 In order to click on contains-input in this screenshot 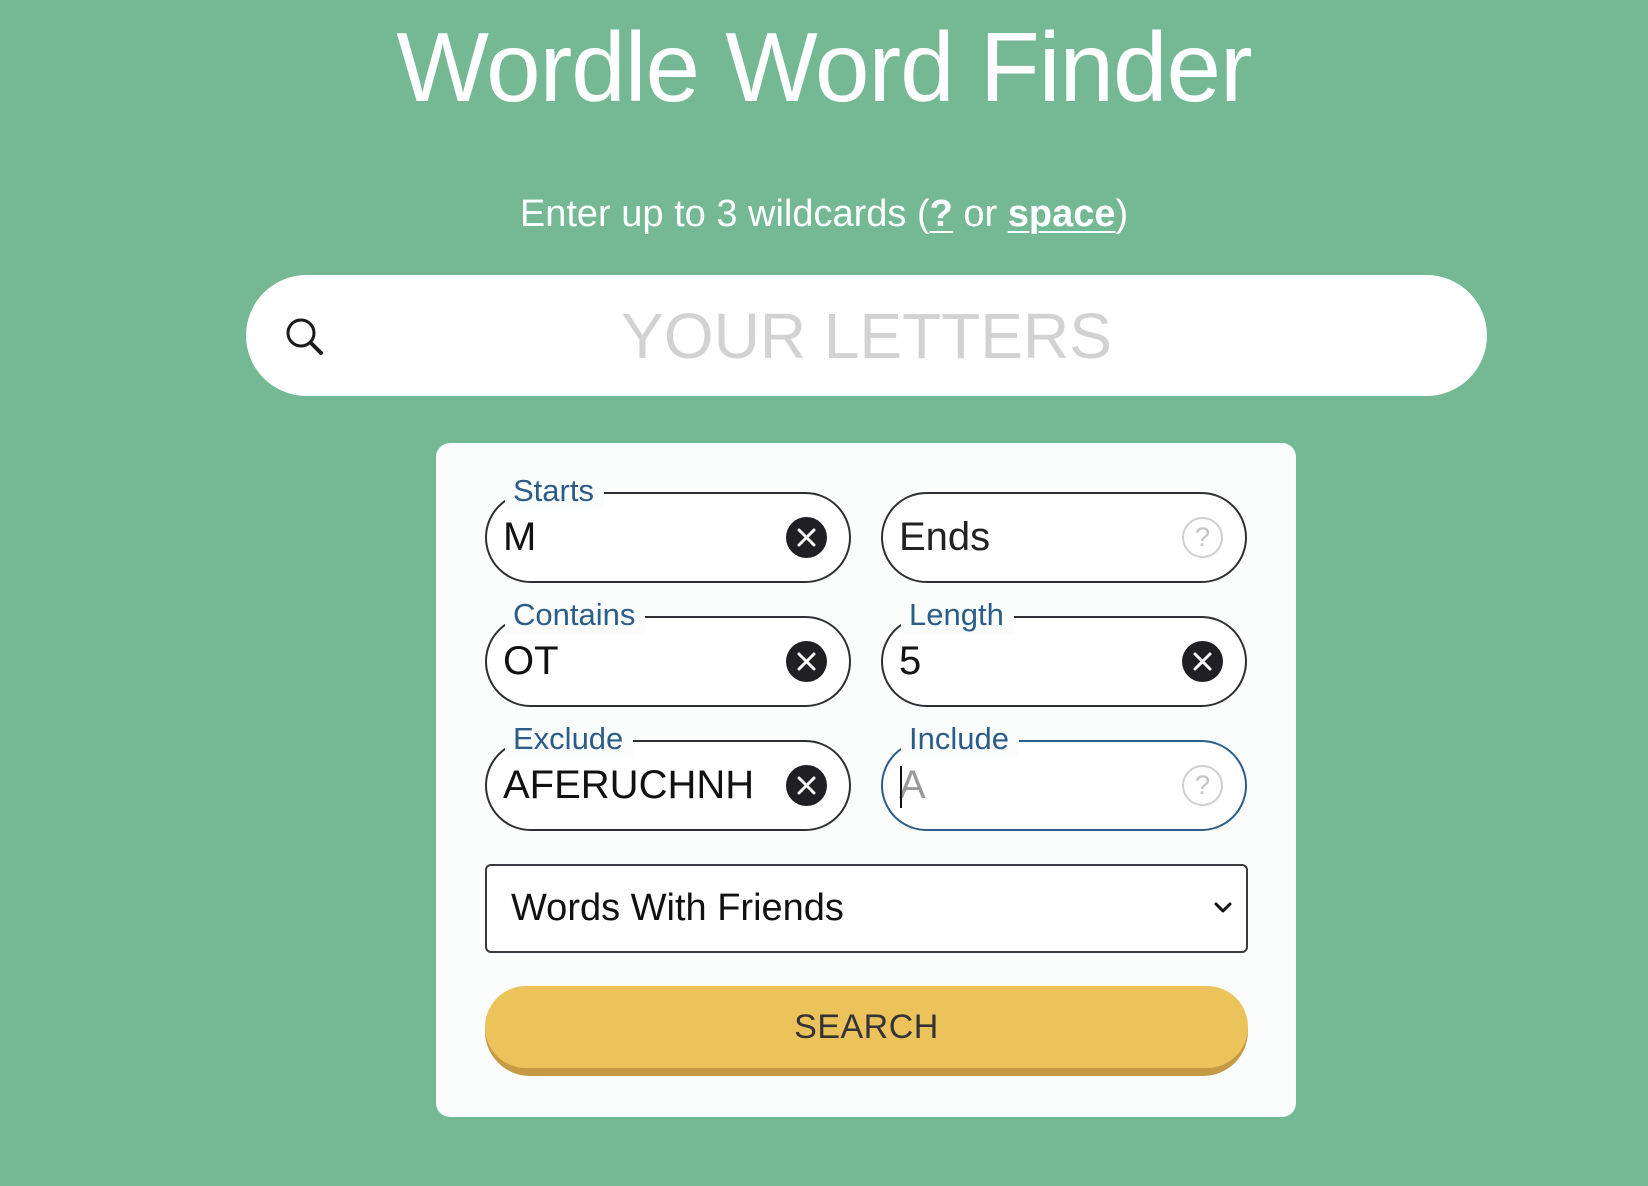, I will do `click(641, 661)`.